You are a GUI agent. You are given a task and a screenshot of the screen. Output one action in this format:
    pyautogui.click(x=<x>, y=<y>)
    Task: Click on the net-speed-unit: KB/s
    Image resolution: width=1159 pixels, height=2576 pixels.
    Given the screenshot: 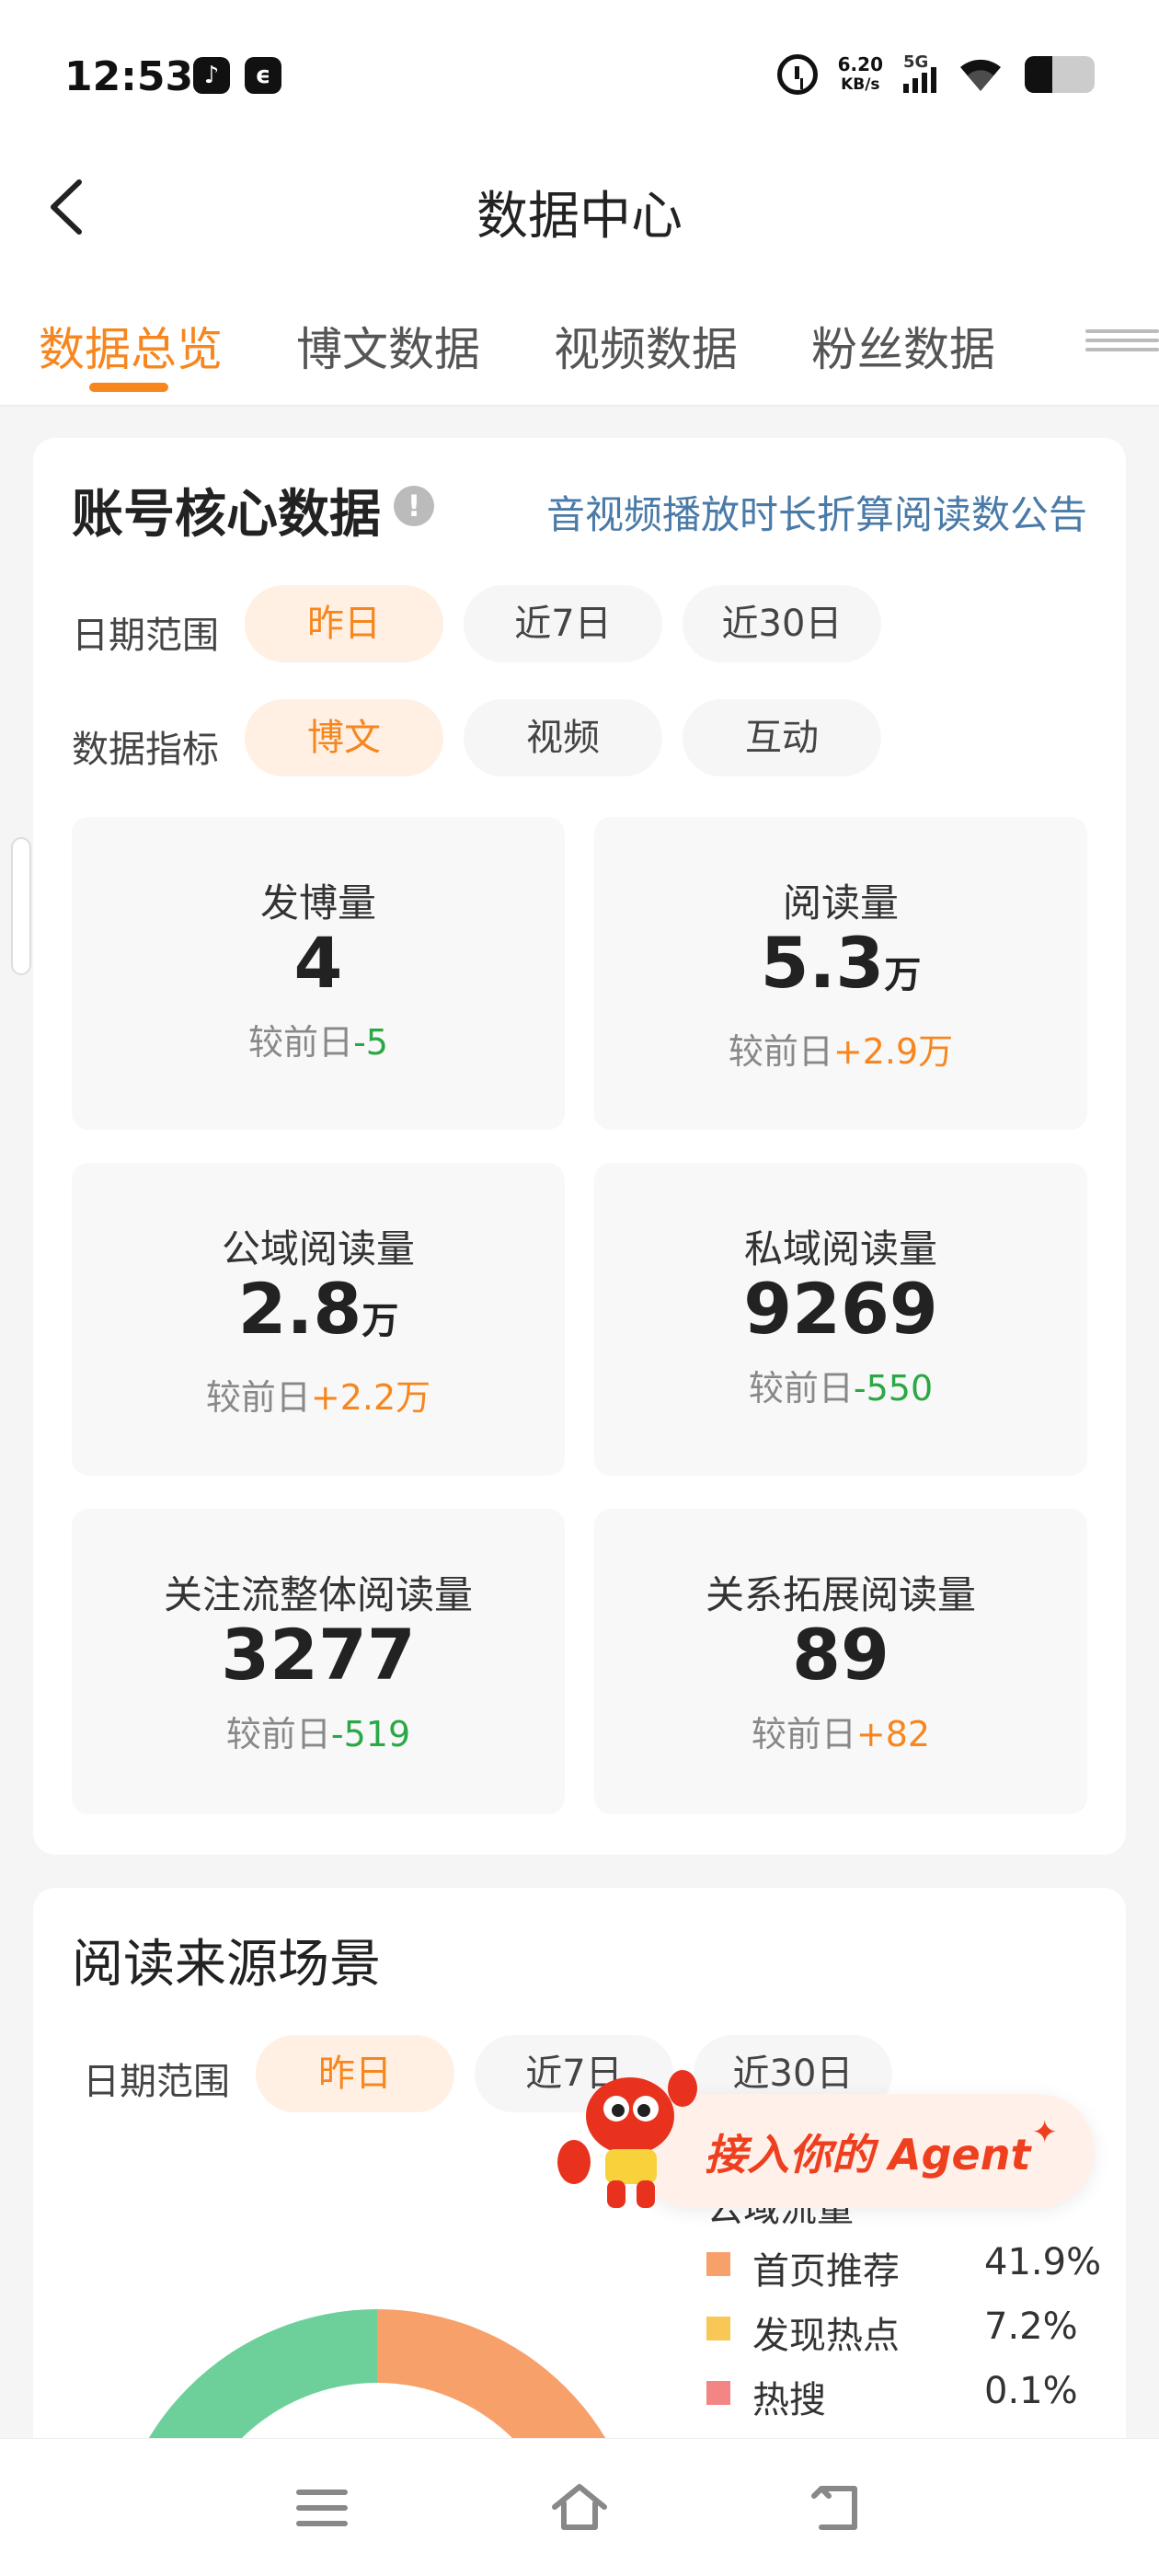 What is the action you would take?
    pyautogui.click(x=860, y=84)
    